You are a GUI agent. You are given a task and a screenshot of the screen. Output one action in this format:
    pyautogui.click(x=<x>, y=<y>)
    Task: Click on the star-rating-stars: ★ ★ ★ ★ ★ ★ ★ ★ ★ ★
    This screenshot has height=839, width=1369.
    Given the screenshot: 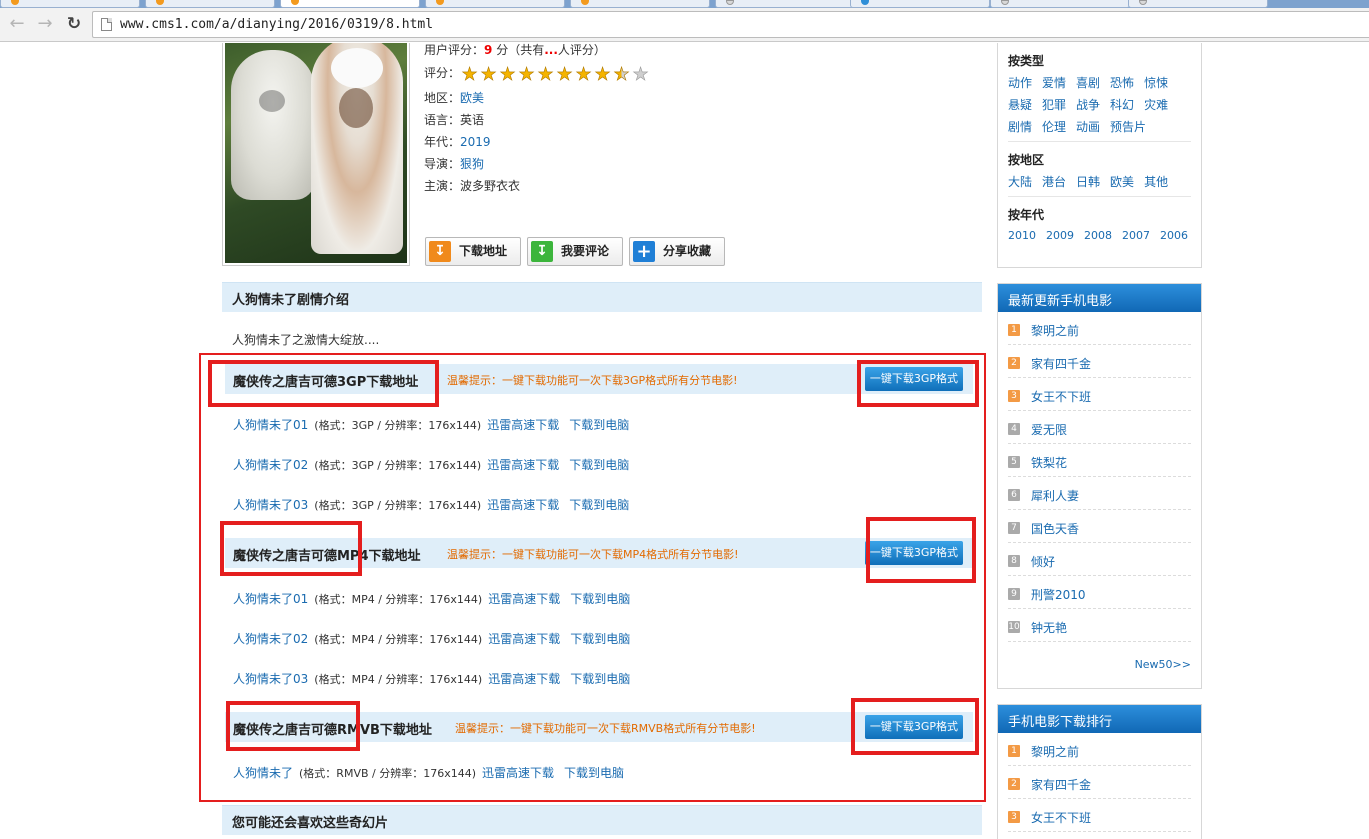 What is the action you would take?
    pyautogui.click(x=555, y=74)
    